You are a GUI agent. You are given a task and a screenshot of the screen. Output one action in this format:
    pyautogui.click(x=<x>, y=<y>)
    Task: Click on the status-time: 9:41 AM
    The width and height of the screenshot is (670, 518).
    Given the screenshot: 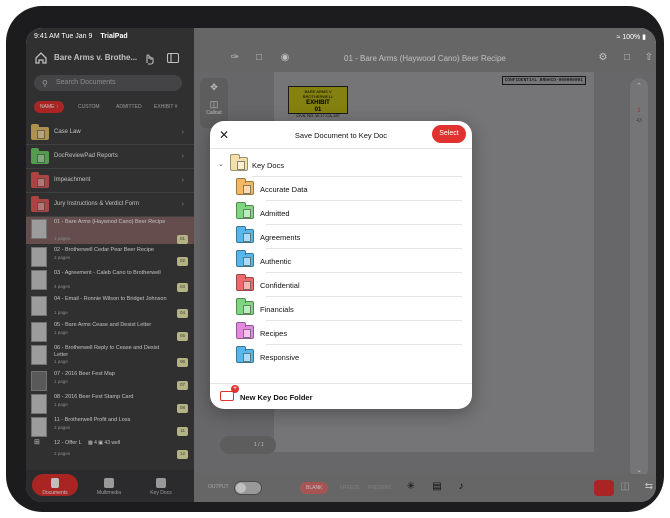 What is the action you would take?
    pyautogui.click(x=47, y=36)
    